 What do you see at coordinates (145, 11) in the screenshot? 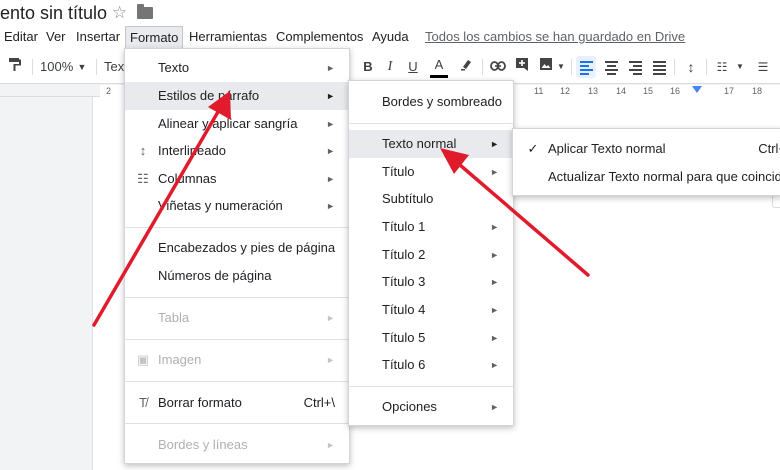
I see `folder-icon` at bounding box center [145, 11].